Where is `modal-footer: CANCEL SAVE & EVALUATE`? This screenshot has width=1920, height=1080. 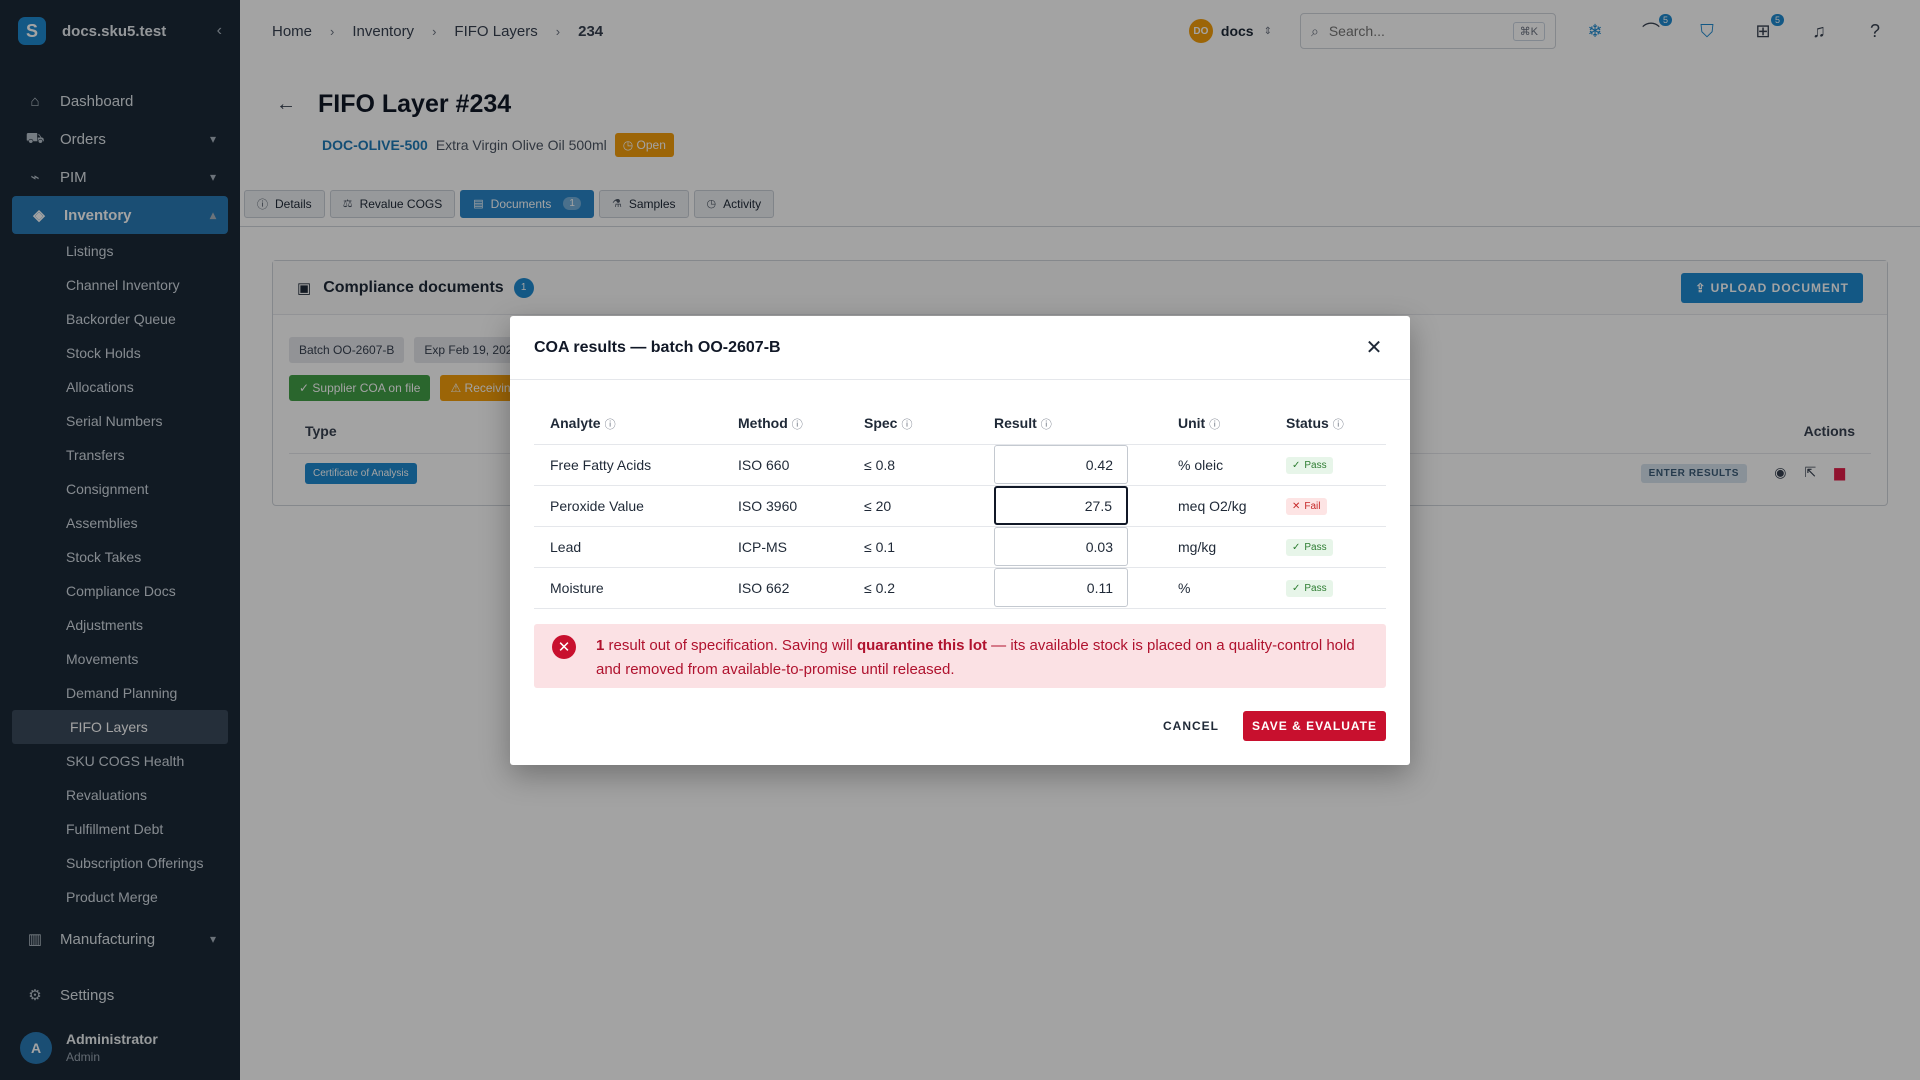 modal-footer: CANCEL SAVE & EVALUATE is located at coordinates (1270, 726).